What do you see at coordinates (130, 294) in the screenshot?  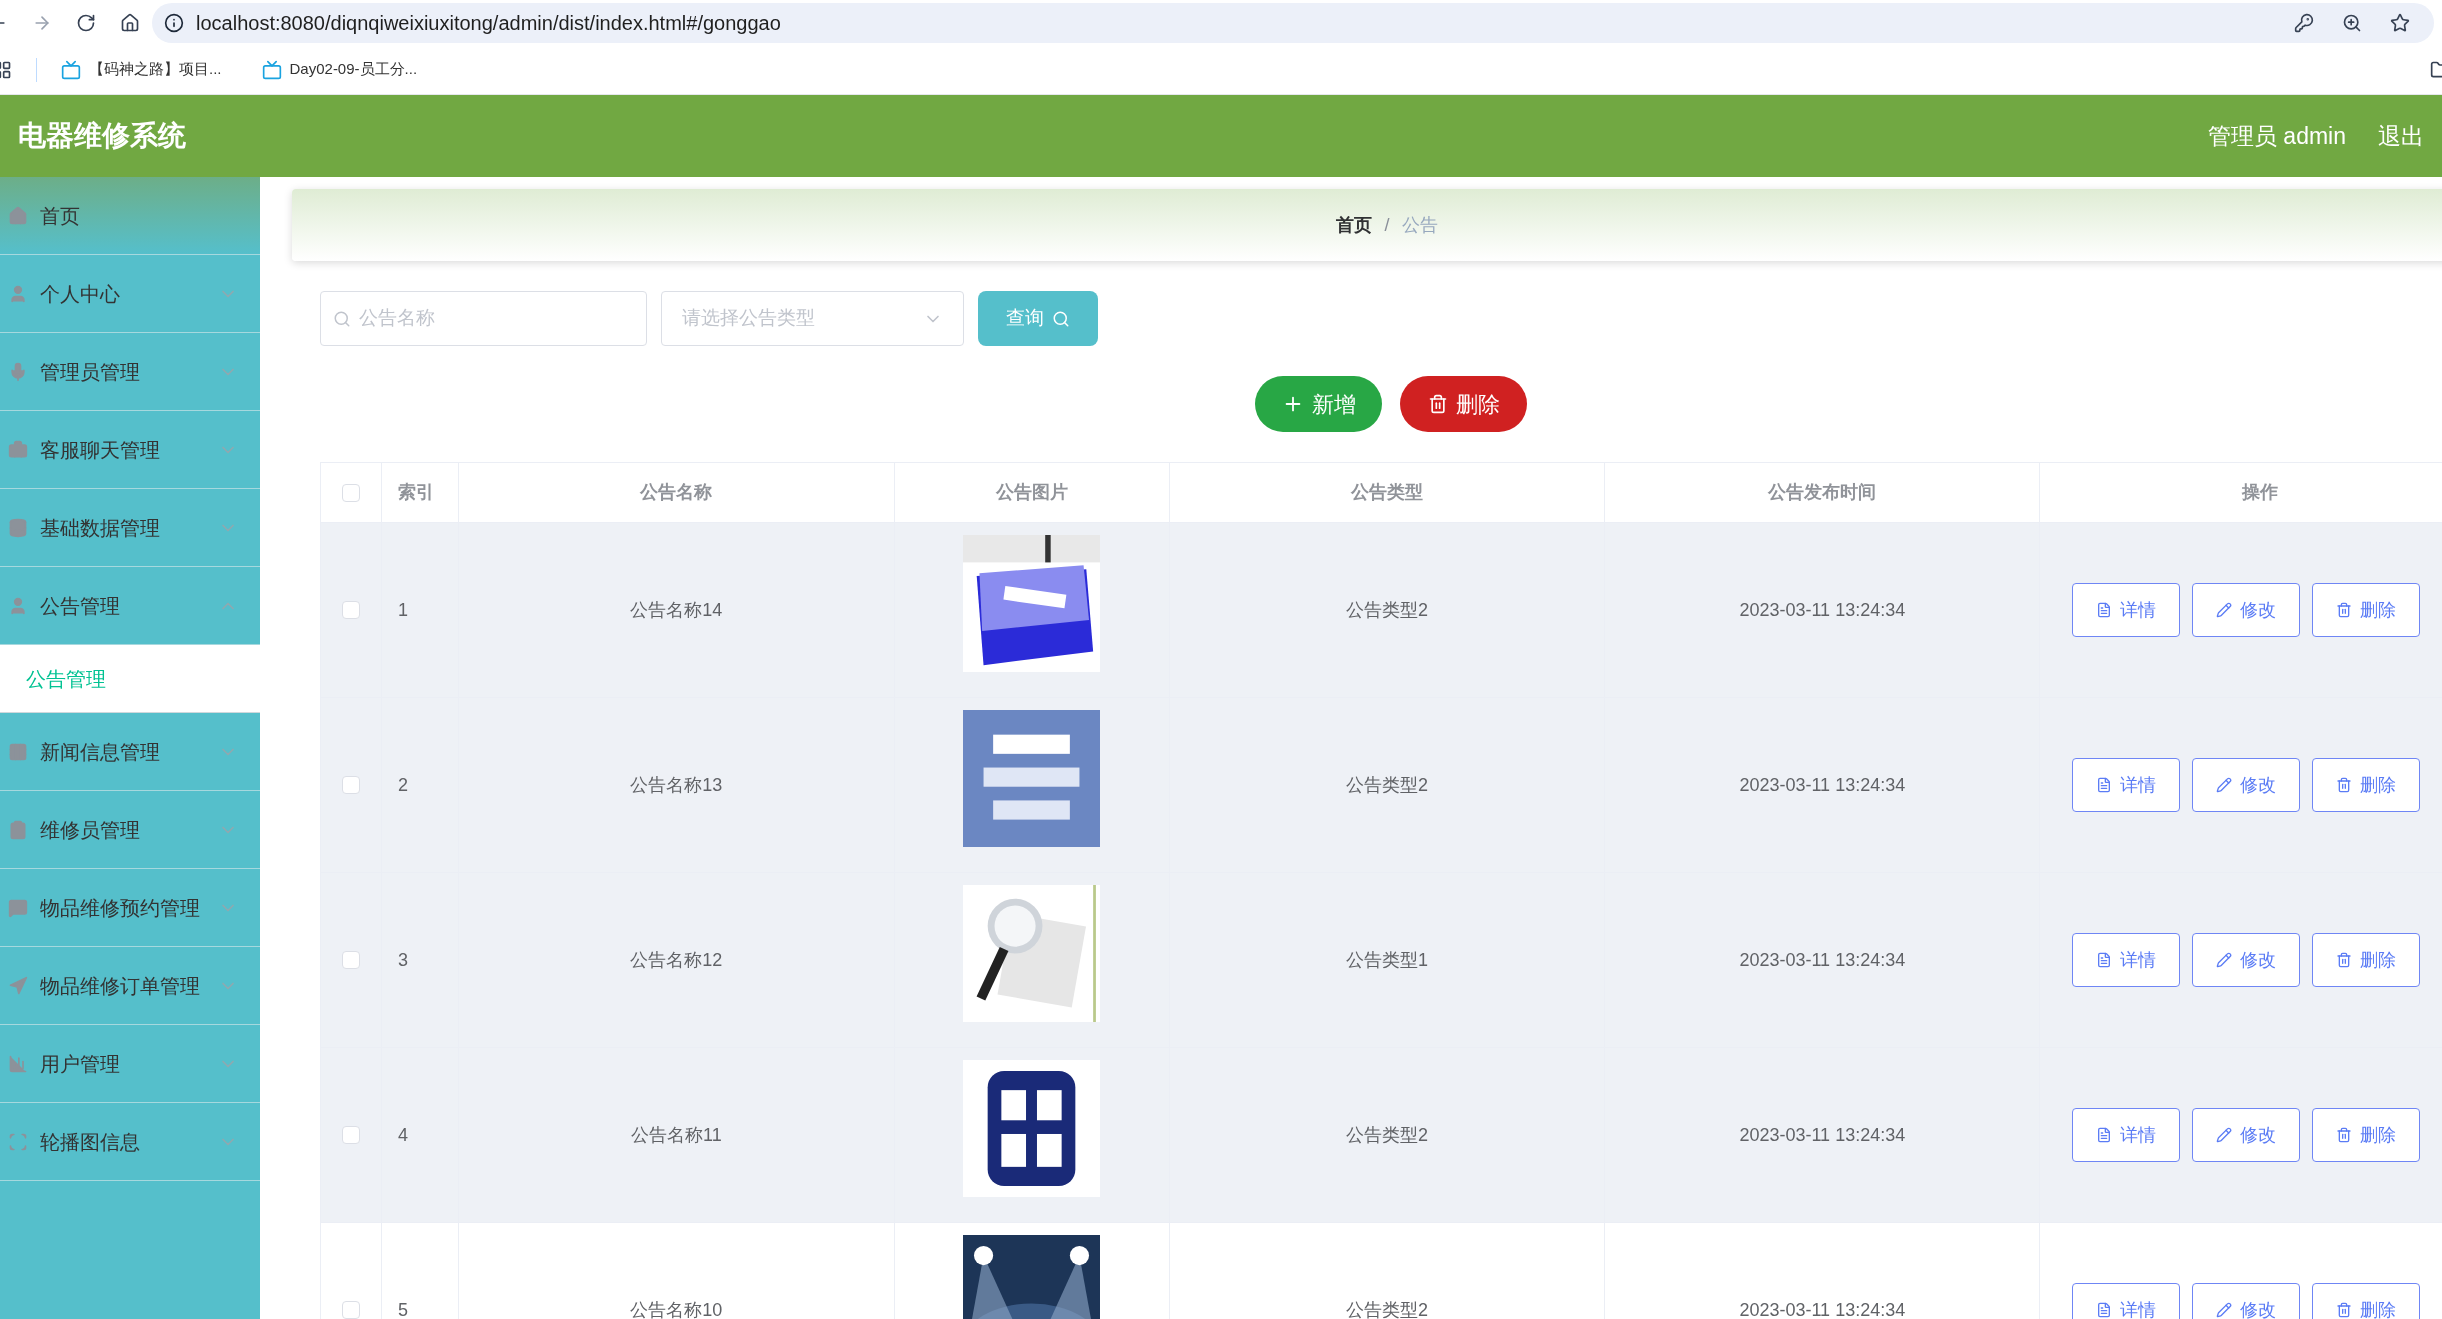 I see `sidebar-item: 个人中心` at bounding box center [130, 294].